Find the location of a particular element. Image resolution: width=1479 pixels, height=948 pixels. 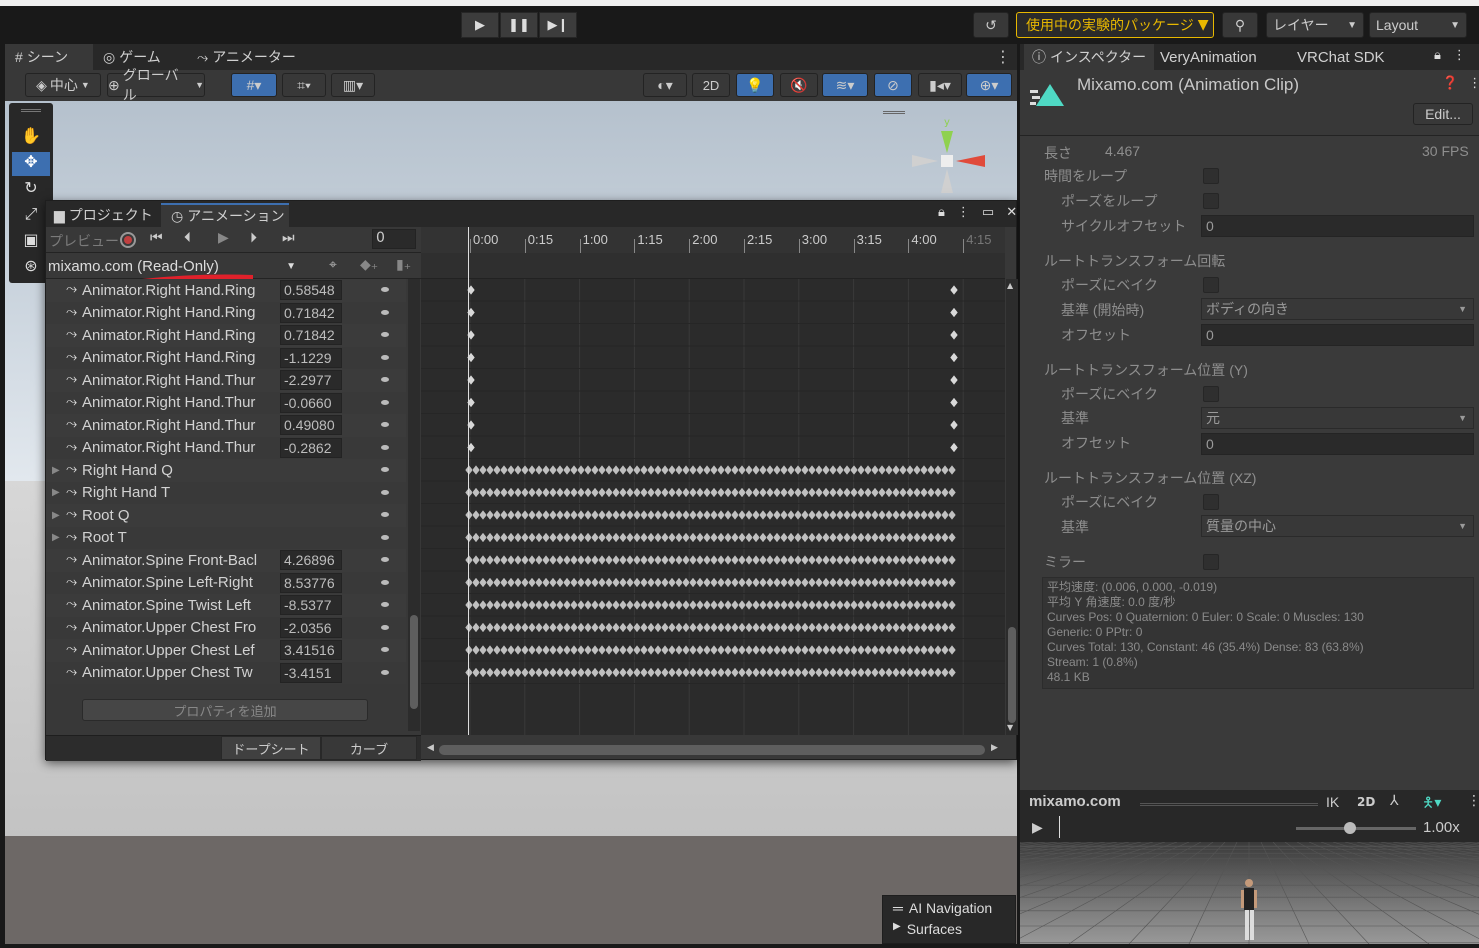

audio-toggle: 🔇 is located at coordinates (799, 85).